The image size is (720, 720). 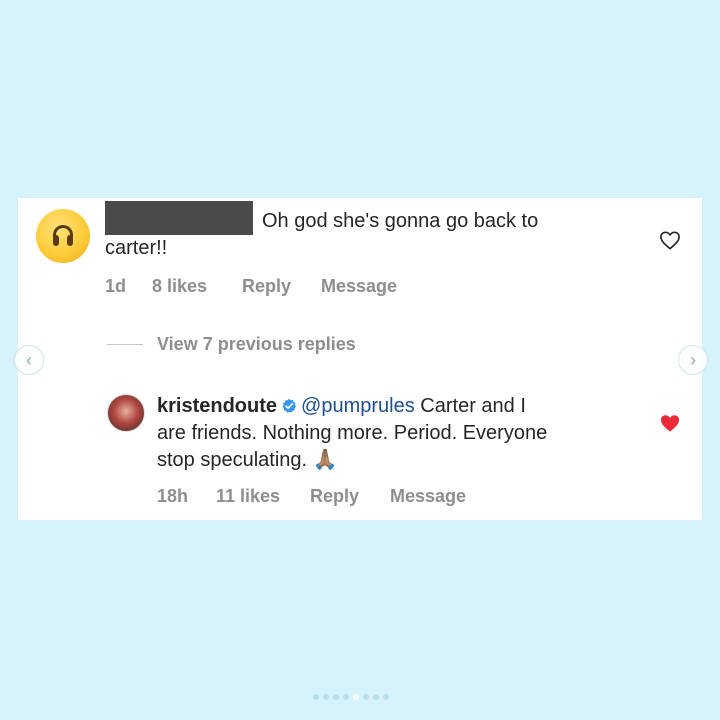 What do you see at coordinates (179, 286) in the screenshot?
I see `comment-likes-link: 8 likes` at bounding box center [179, 286].